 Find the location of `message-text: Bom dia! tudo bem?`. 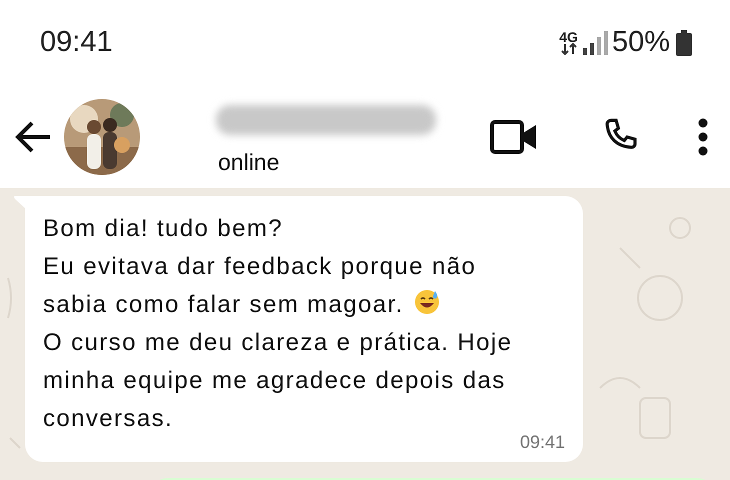

message-text: Bom dia! tudo bem? is located at coordinates (163, 228).